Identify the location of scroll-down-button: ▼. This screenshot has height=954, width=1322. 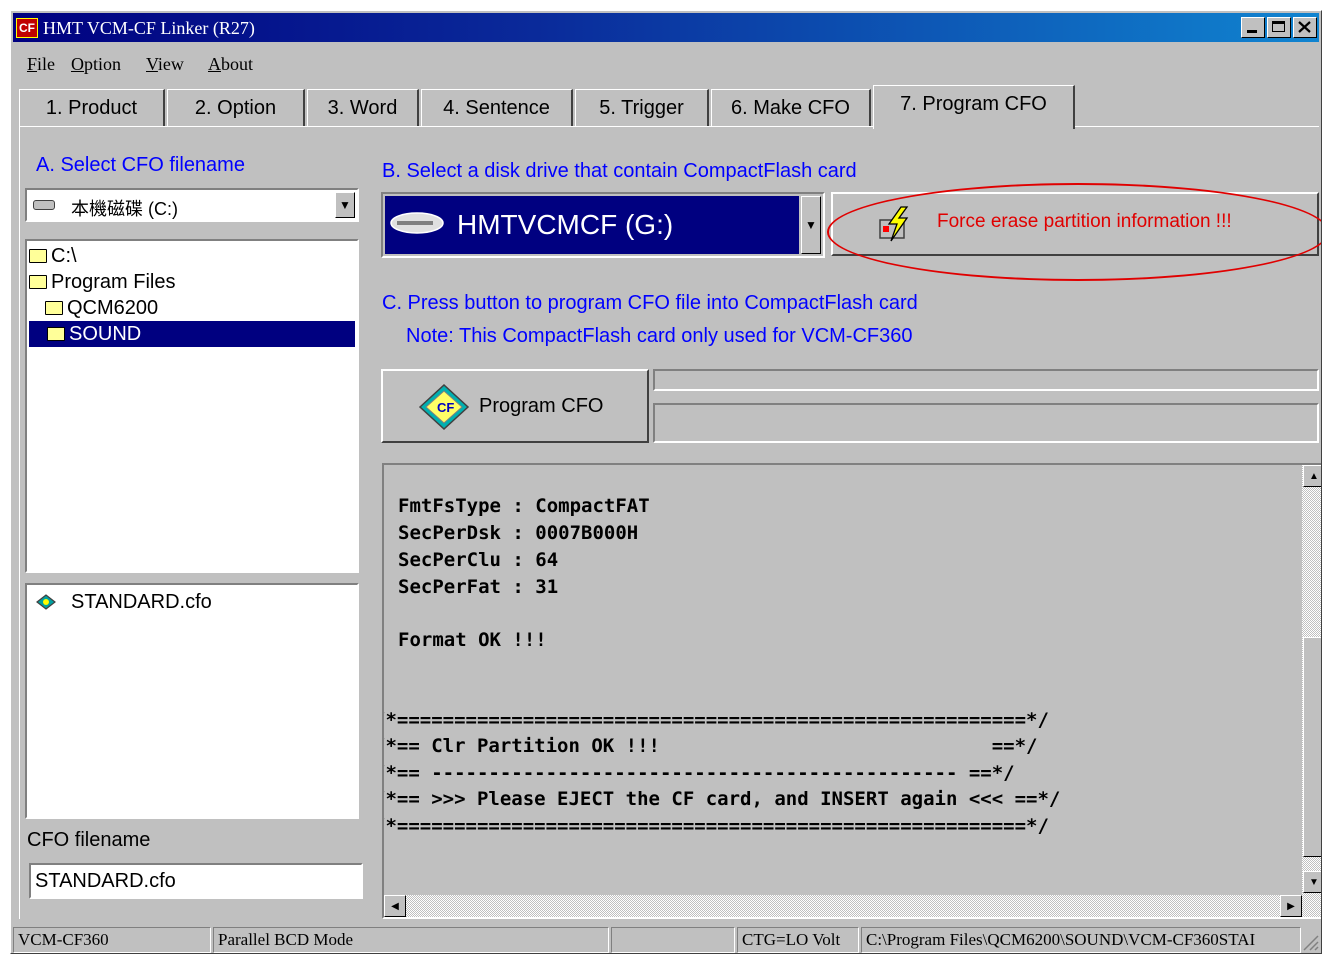
(1312, 882).